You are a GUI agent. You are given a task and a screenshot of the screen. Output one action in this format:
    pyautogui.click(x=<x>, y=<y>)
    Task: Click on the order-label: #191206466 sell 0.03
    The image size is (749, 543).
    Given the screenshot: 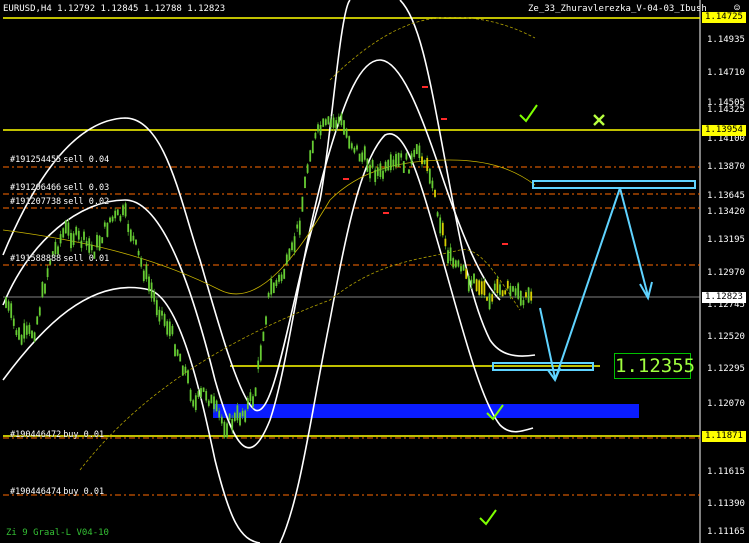 What is the action you would take?
    pyautogui.click(x=59, y=188)
    